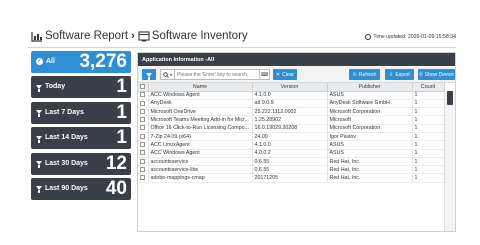 This screenshot has height=245, width=480. What do you see at coordinates (370, 87) in the screenshot?
I see `column-header-publisher: Publisher` at bounding box center [370, 87].